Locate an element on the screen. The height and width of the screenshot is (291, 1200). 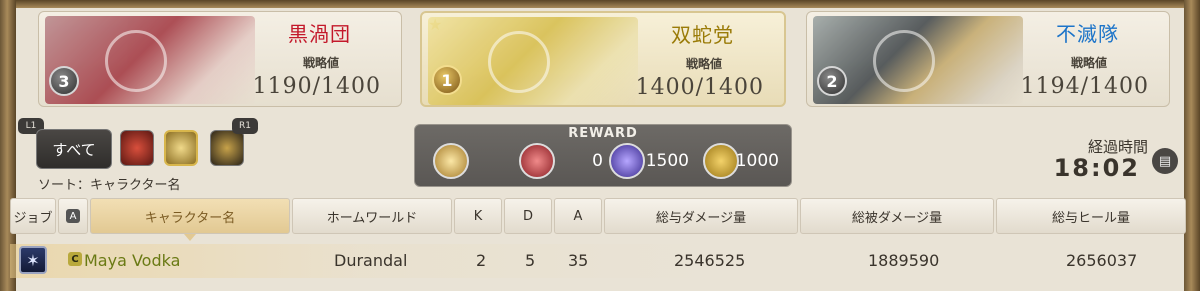
team-score: 1194/1400 is located at coordinates (1084, 86).